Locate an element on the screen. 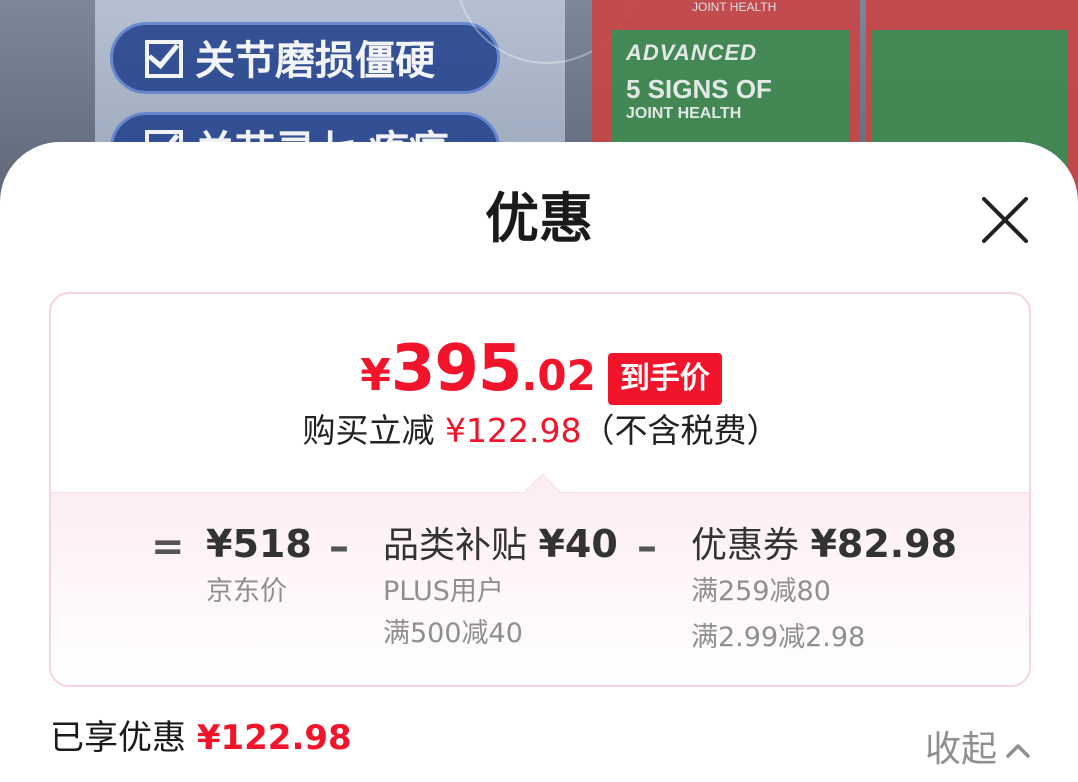 The height and width of the screenshot is (782, 1078). subsidy-column: 品类补贴 ¥40 PLUS用户 满500减40 is located at coordinates (500, 587).